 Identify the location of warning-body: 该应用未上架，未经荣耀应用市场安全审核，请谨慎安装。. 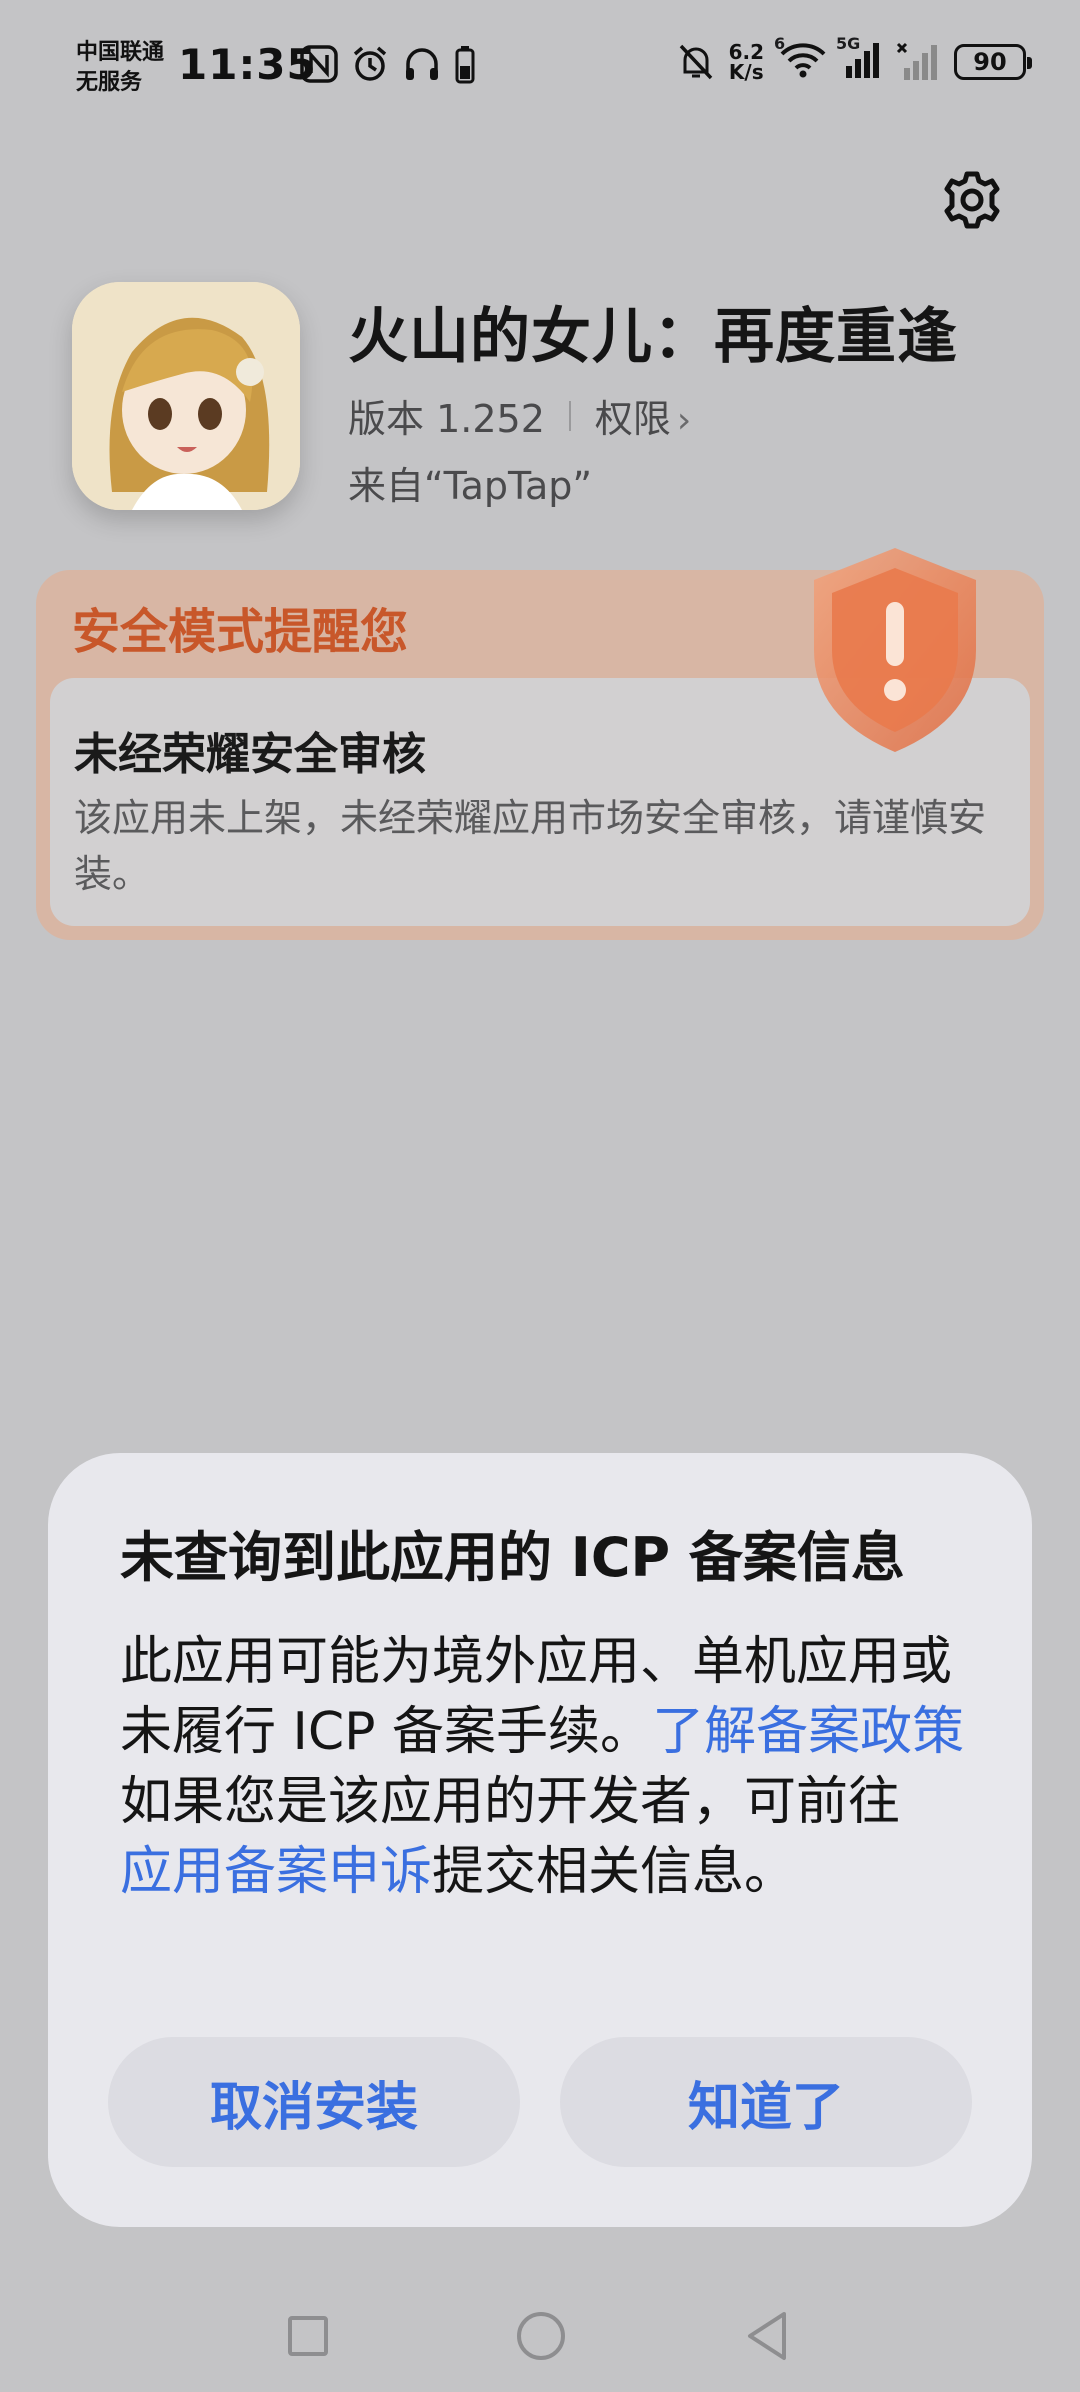
(530, 846).